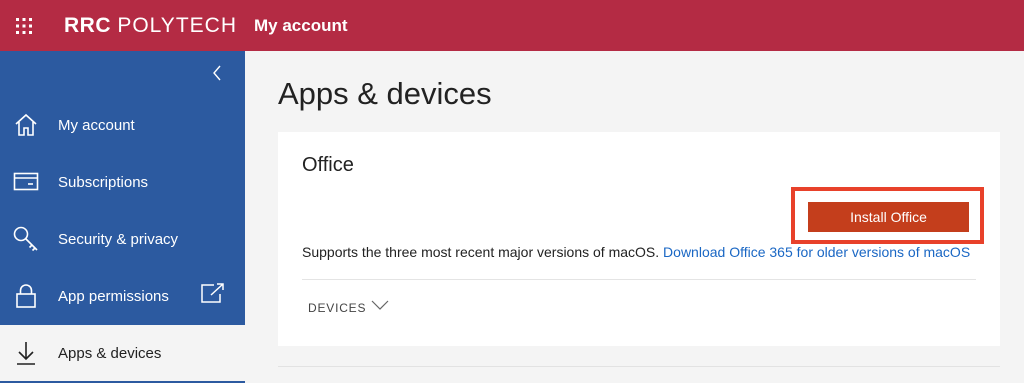  I want to click on key-icon, so click(26, 239).